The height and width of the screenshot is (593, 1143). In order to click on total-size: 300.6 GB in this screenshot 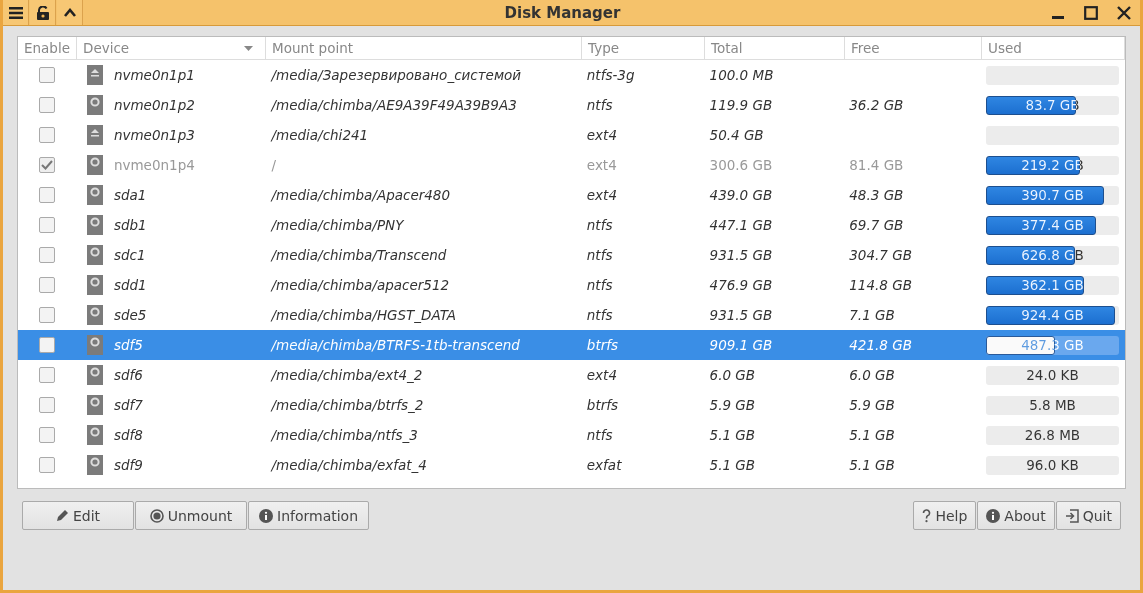, I will do `click(741, 165)`.